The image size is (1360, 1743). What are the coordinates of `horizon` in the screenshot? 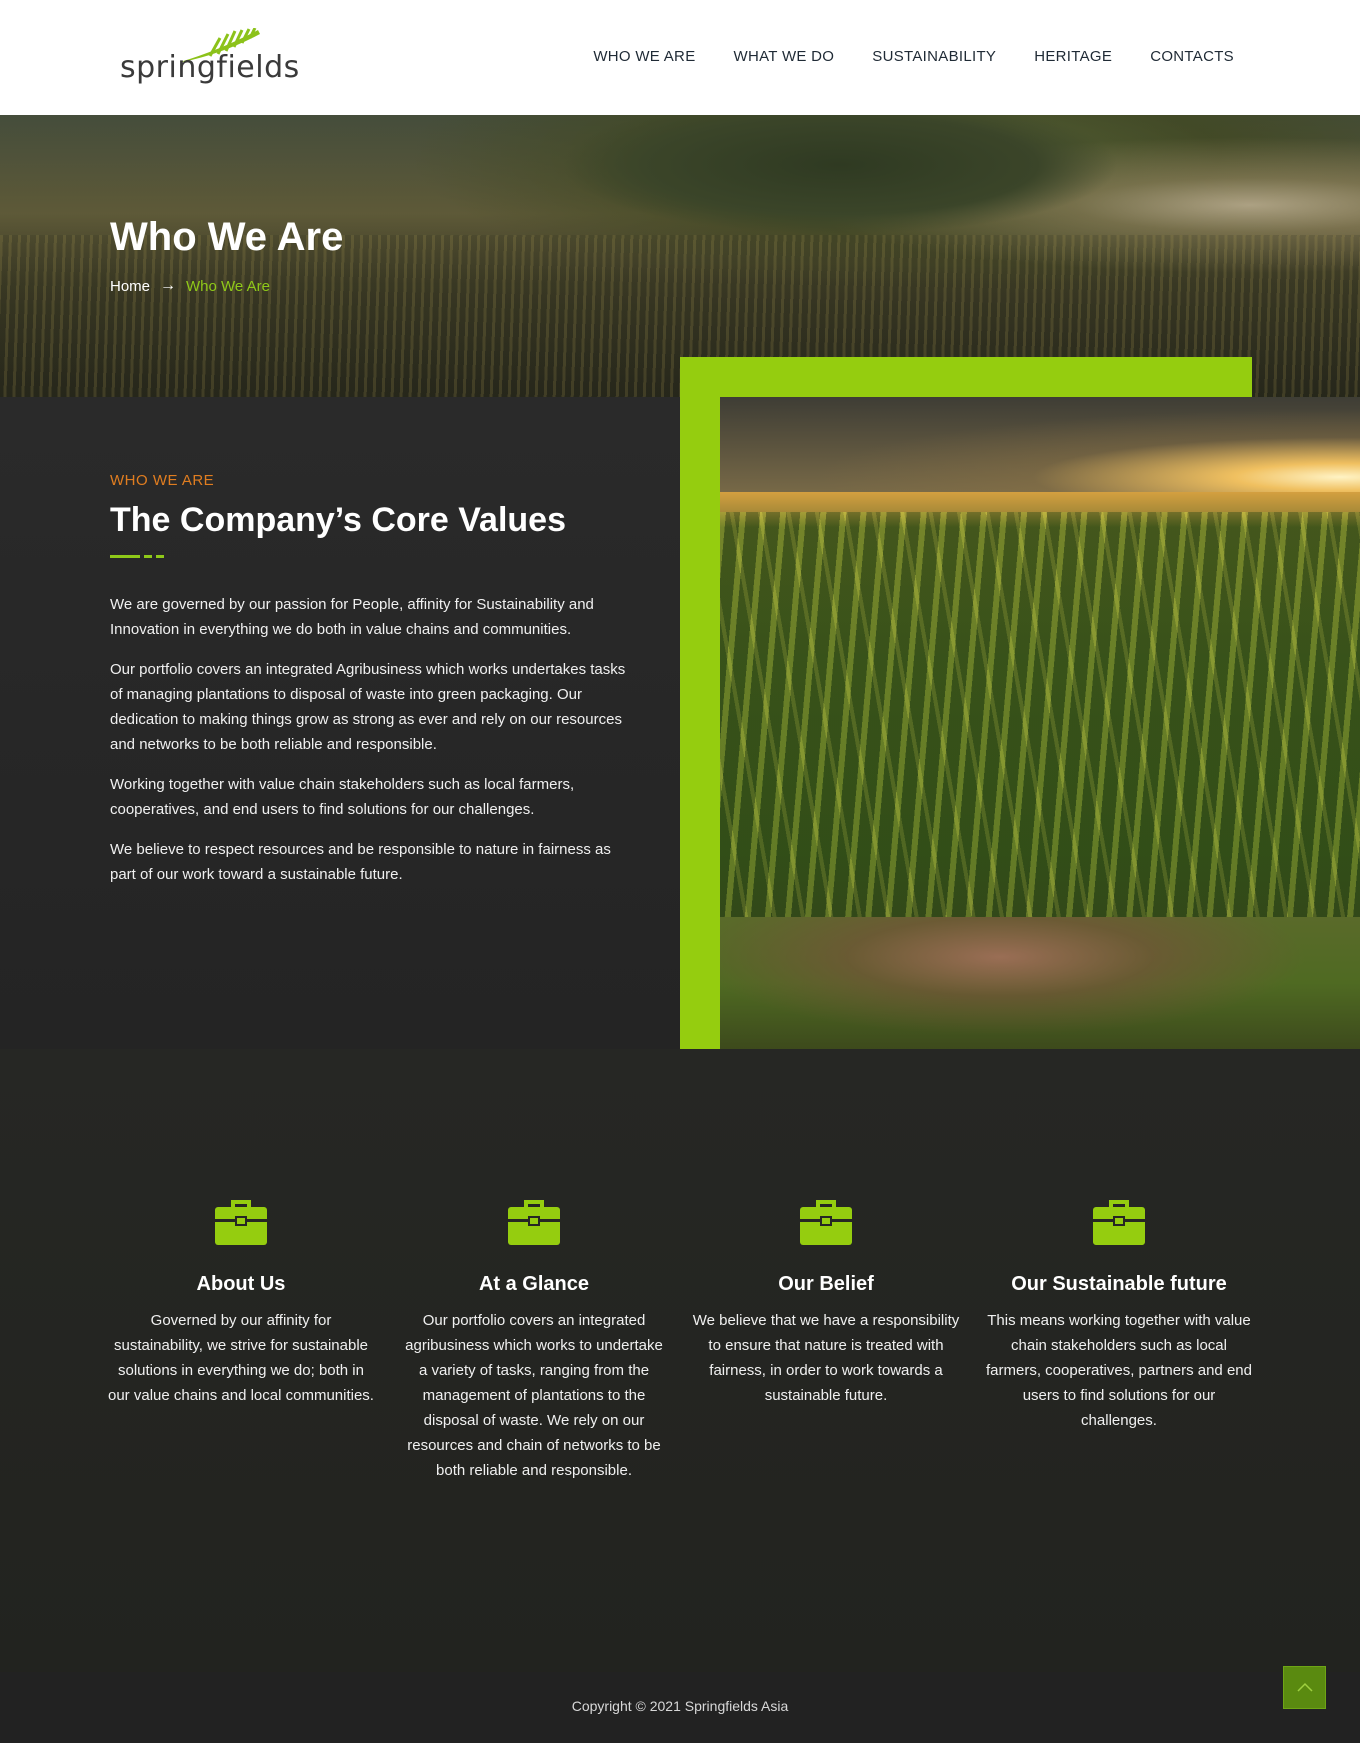 It's located at (1040, 502).